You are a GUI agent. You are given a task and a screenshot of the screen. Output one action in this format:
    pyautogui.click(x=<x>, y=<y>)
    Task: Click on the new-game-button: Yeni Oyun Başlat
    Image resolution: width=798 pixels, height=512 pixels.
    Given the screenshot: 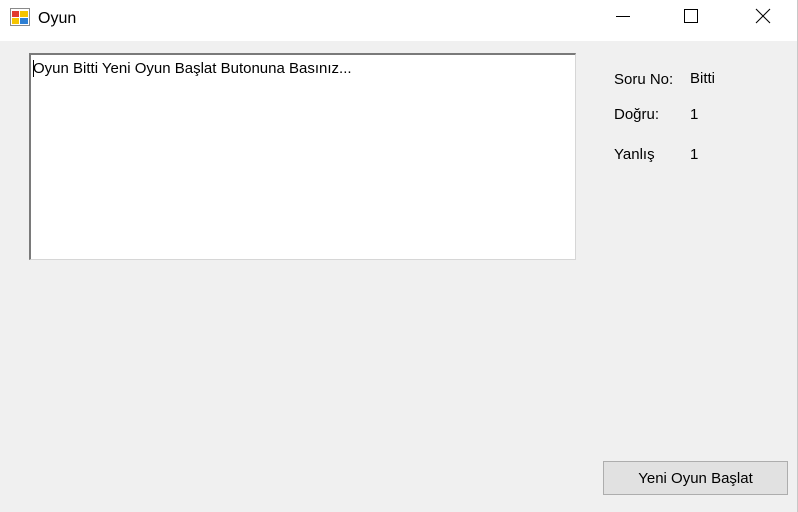 What is the action you would take?
    pyautogui.click(x=695, y=478)
    